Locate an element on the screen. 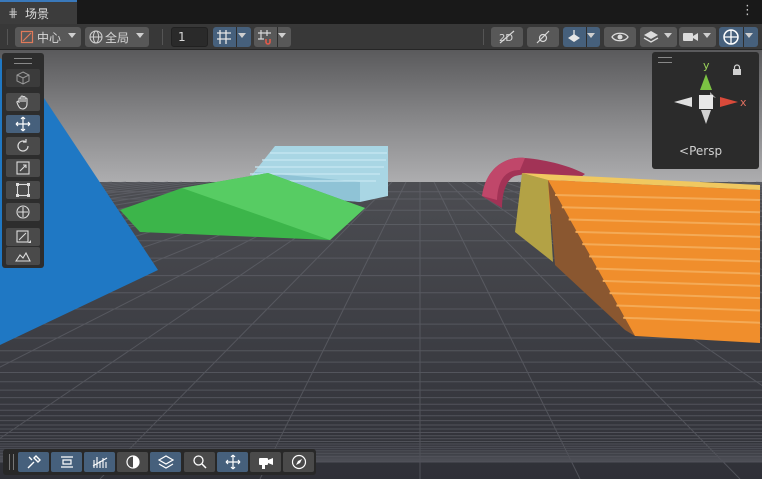  effects-dropdown is located at coordinates (581, 37).